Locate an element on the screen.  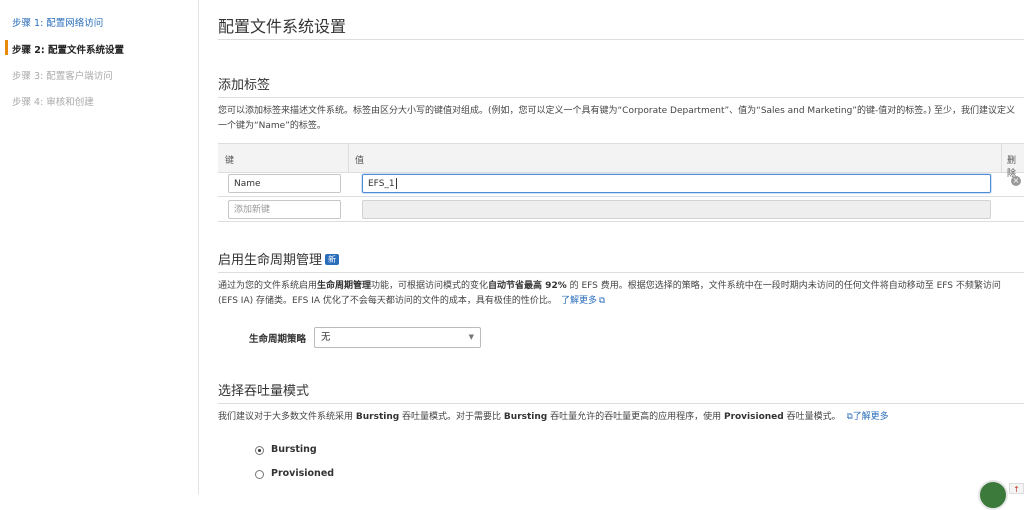
desc-text: 吞吐量模式。对于需要比 is located at coordinates (451, 417).